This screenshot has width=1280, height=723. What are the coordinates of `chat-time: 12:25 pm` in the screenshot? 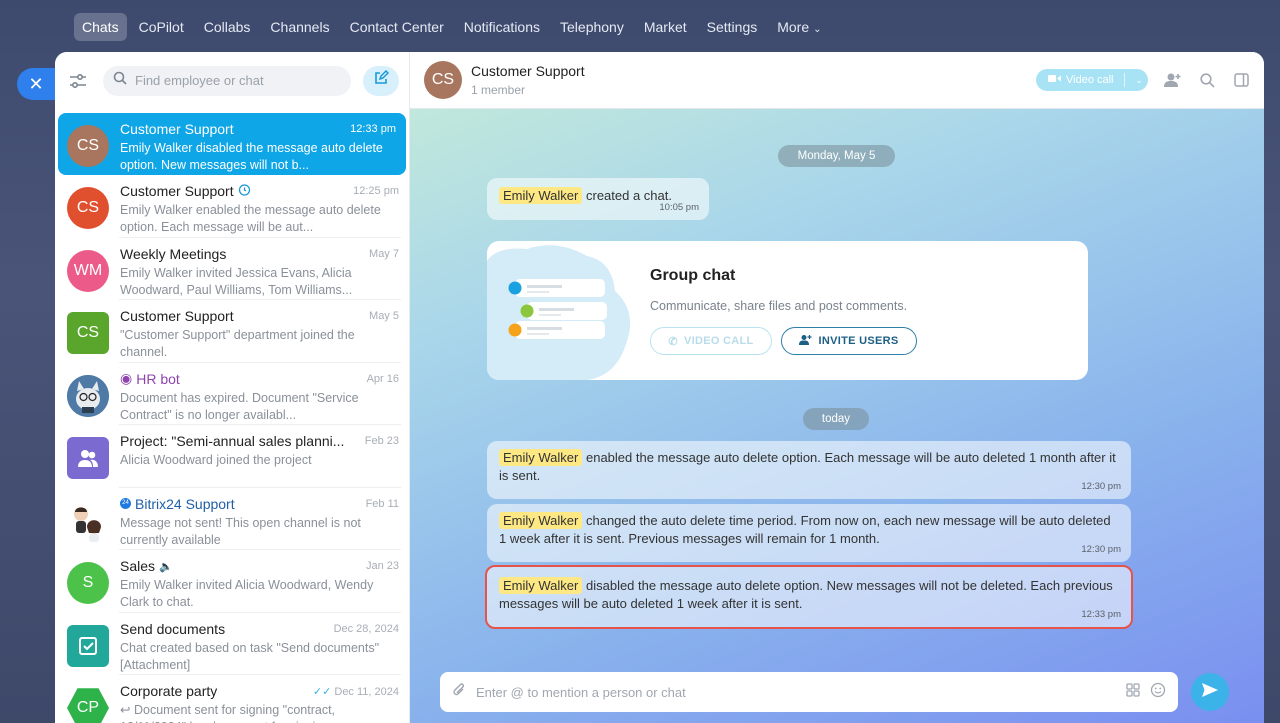 It's located at (376, 191).